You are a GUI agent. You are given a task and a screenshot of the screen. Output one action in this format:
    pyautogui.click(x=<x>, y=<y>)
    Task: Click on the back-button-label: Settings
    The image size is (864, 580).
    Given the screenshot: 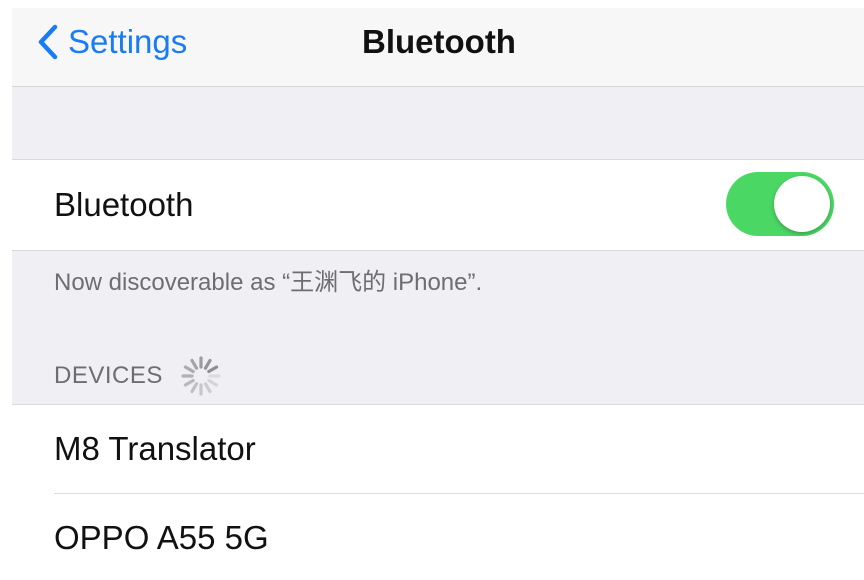 What is the action you would take?
    pyautogui.click(x=128, y=41)
    